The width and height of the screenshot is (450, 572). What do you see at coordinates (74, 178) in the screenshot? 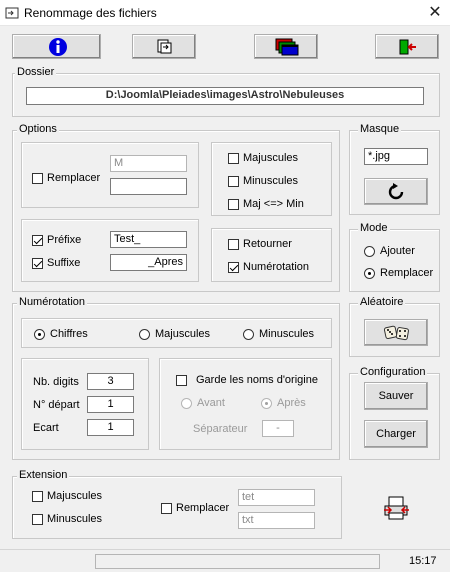
I see `remplacer-label: Remplacer` at bounding box center [74, 178].